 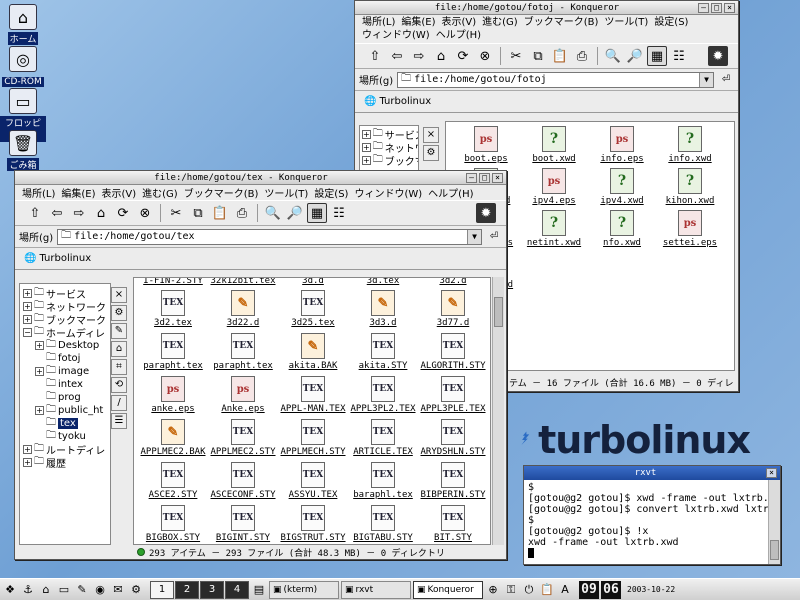 I want to click on menu-item: 表示(V), so click(x=119, y=192).